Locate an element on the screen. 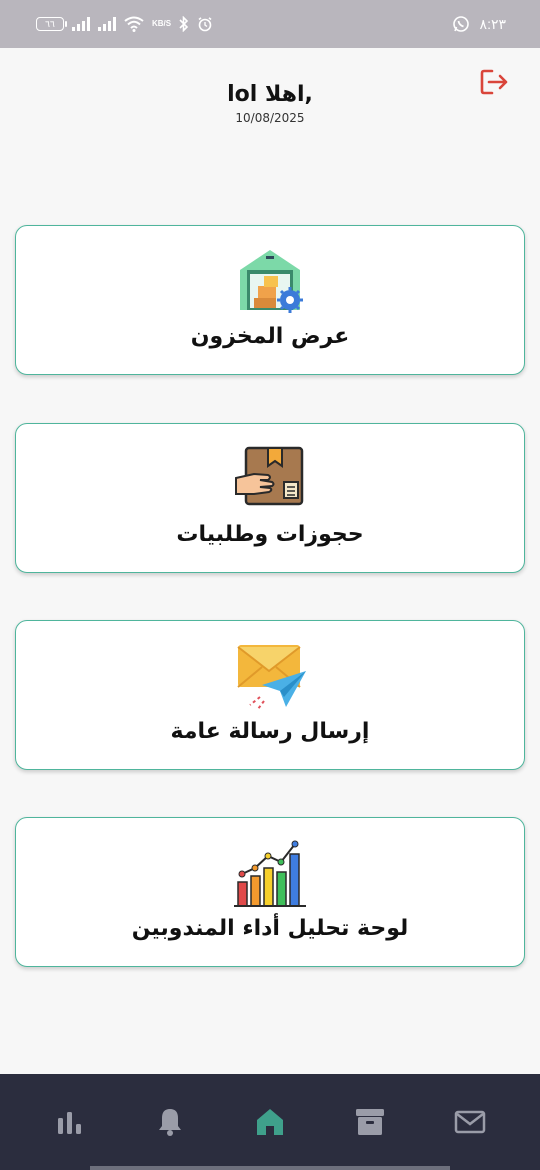 The width and height of the screenshot is (540, 1170). bottom-nav is located at coordinates (270, 1122).